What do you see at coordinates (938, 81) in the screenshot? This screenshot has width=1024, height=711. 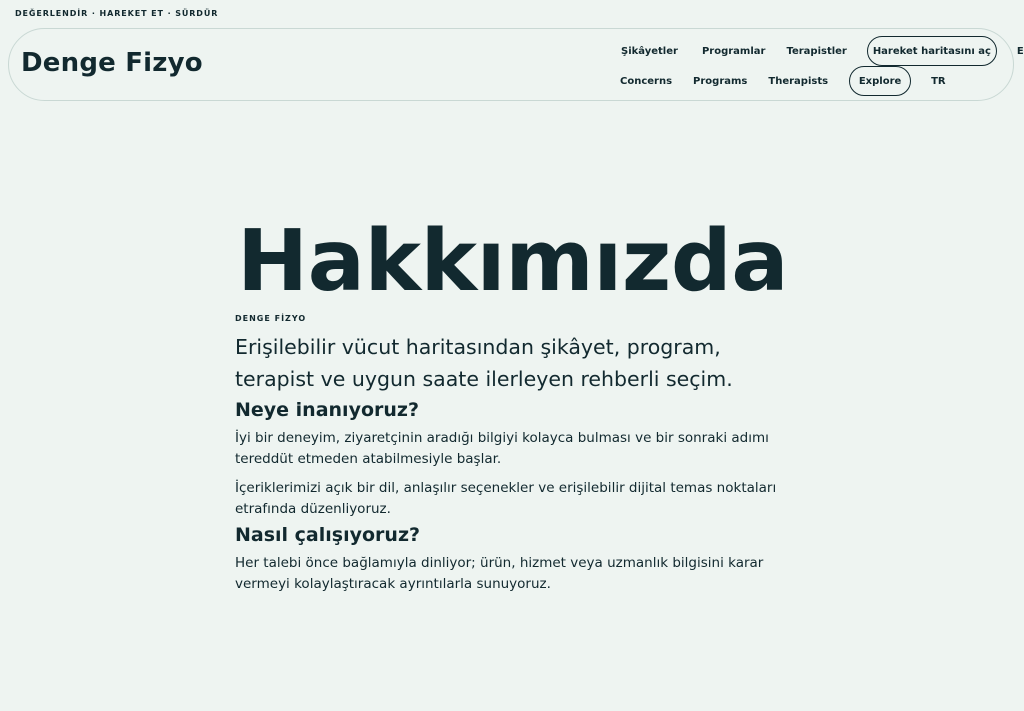 I see `language-switch-tr: TR` at bounding box center [938, 81].